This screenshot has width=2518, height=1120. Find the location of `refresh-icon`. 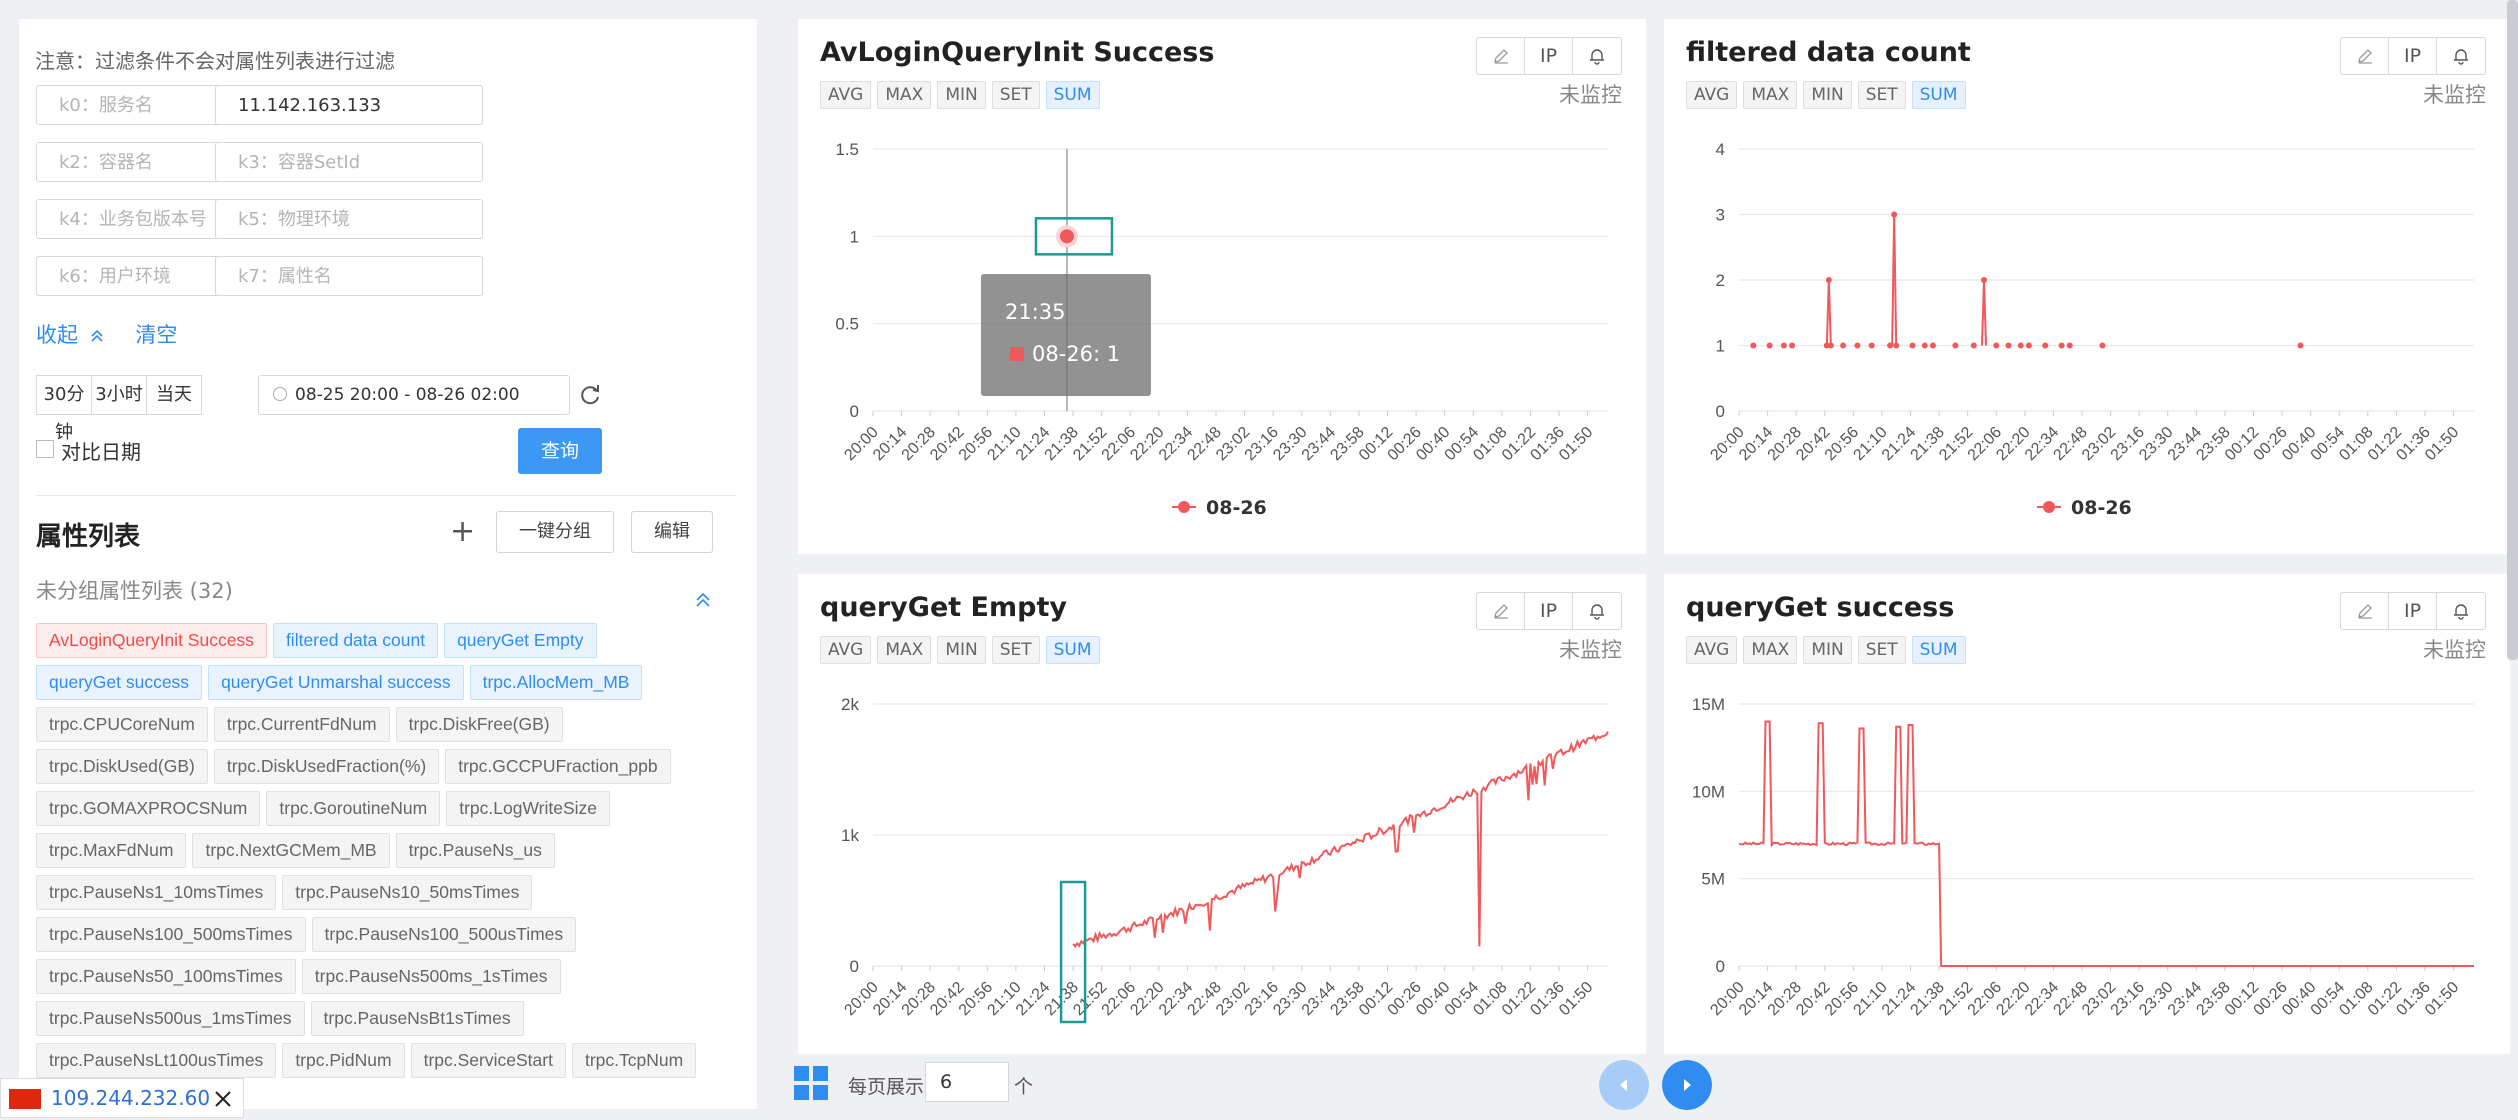

refresh-icon is located at coordinates (590, 395).